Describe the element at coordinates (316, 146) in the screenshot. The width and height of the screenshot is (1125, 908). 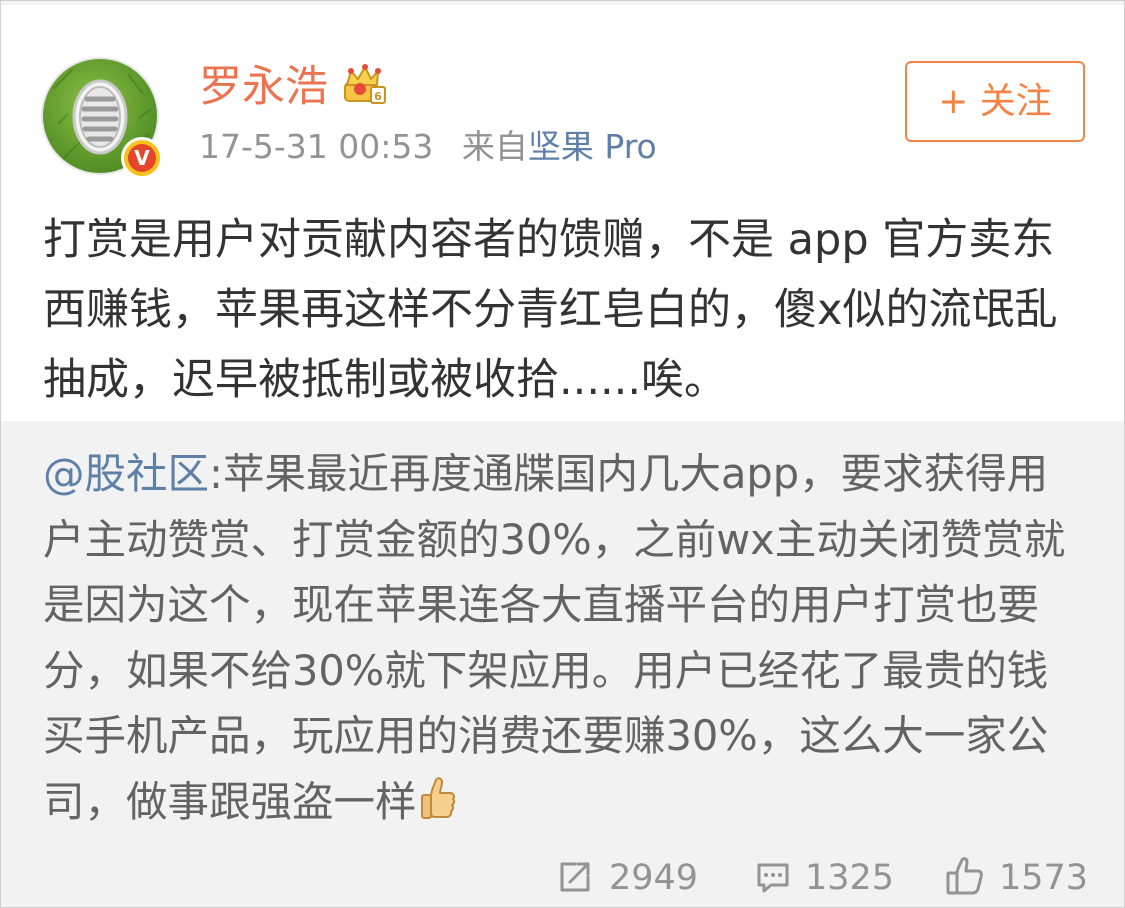
I see `timestamp: 17-5-31 00:53` at that location.